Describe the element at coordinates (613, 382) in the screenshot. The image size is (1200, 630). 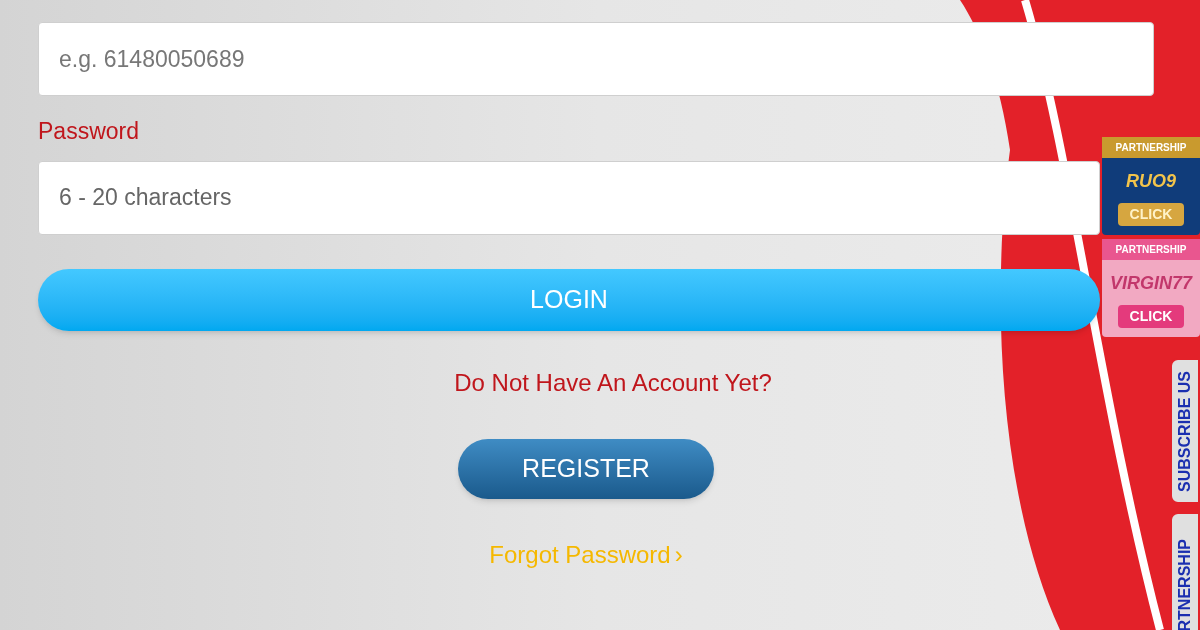
I see `no-account-text: Do Not Have An Account Yet?` at that location.